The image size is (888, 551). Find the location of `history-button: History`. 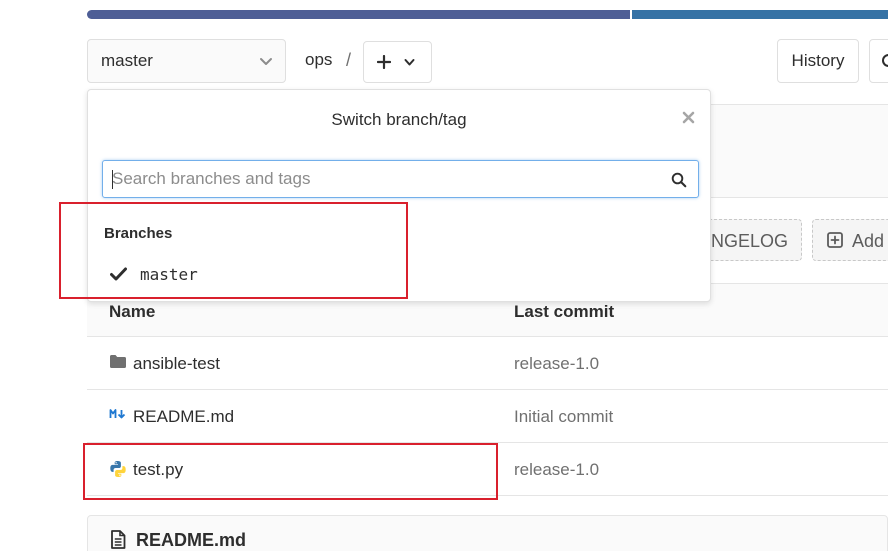

history-button: History is located at coordinates (818, 61).